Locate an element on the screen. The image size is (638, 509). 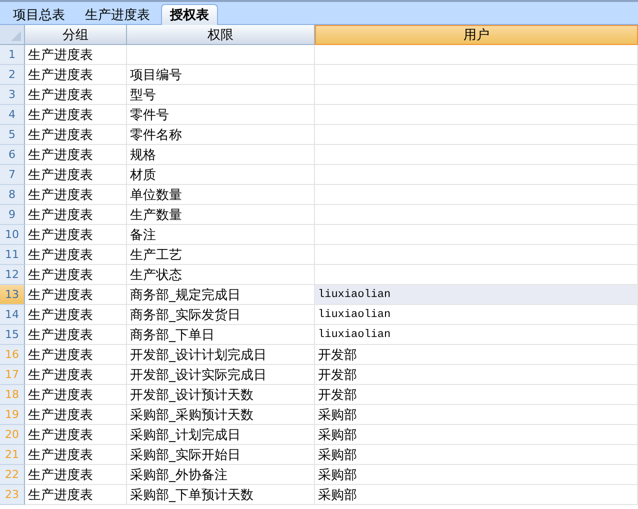
row-number: 12 is located at coordinates (12, 274).